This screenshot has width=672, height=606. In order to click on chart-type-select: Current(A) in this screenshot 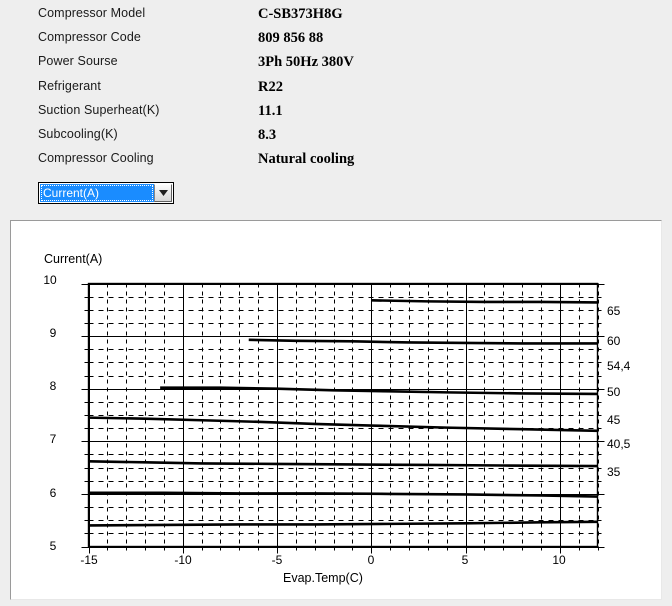, I will do `click(106, 193)`.